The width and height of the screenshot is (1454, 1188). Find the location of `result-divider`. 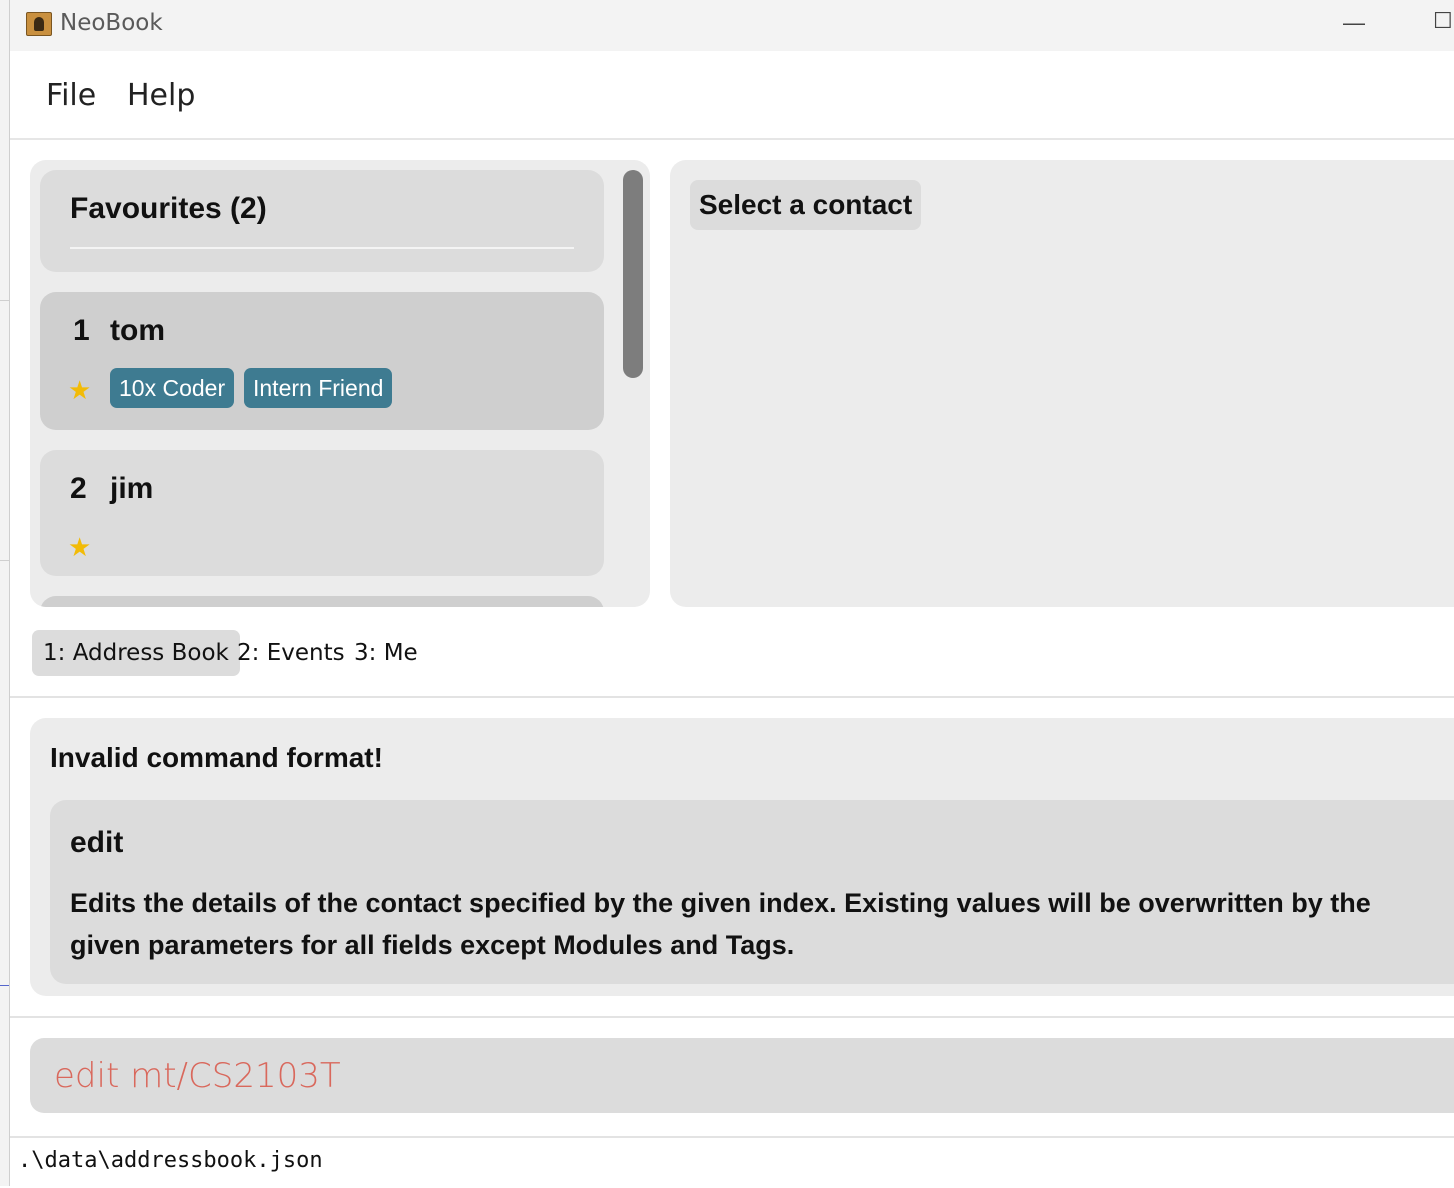

result-divider is located at coordinates (732, 1017).